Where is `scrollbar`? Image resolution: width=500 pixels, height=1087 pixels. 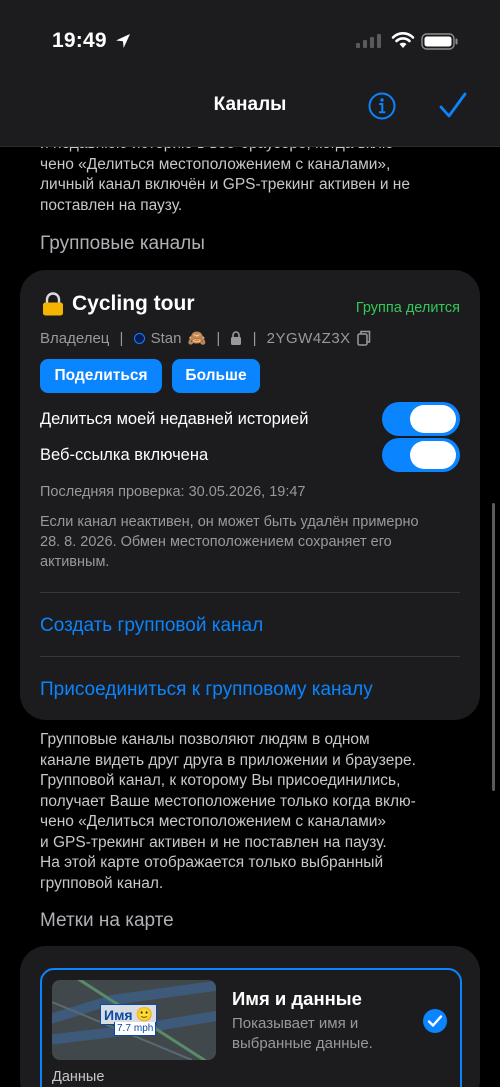 scrollbar is located at coordinates (493, 647).